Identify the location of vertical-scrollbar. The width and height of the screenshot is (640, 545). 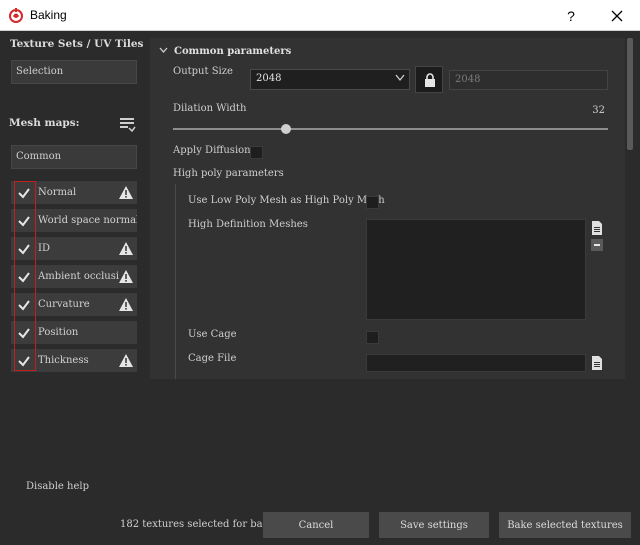
(630, 208).